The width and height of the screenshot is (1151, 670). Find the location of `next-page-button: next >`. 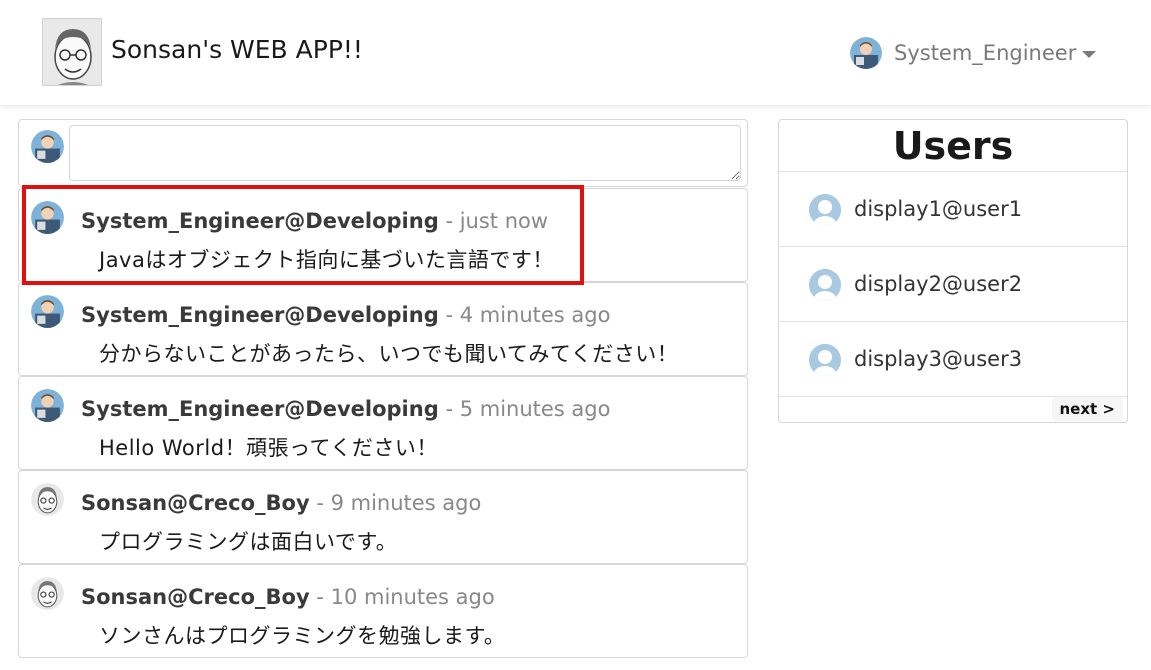

next-page-button: next > is located at coordinates (1087, 409).